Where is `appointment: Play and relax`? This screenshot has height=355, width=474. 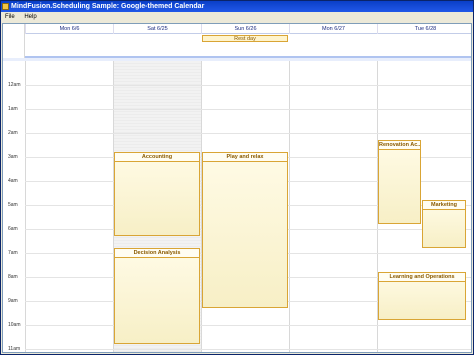
appointment: Play and relax is located at coordinates (245, 230).